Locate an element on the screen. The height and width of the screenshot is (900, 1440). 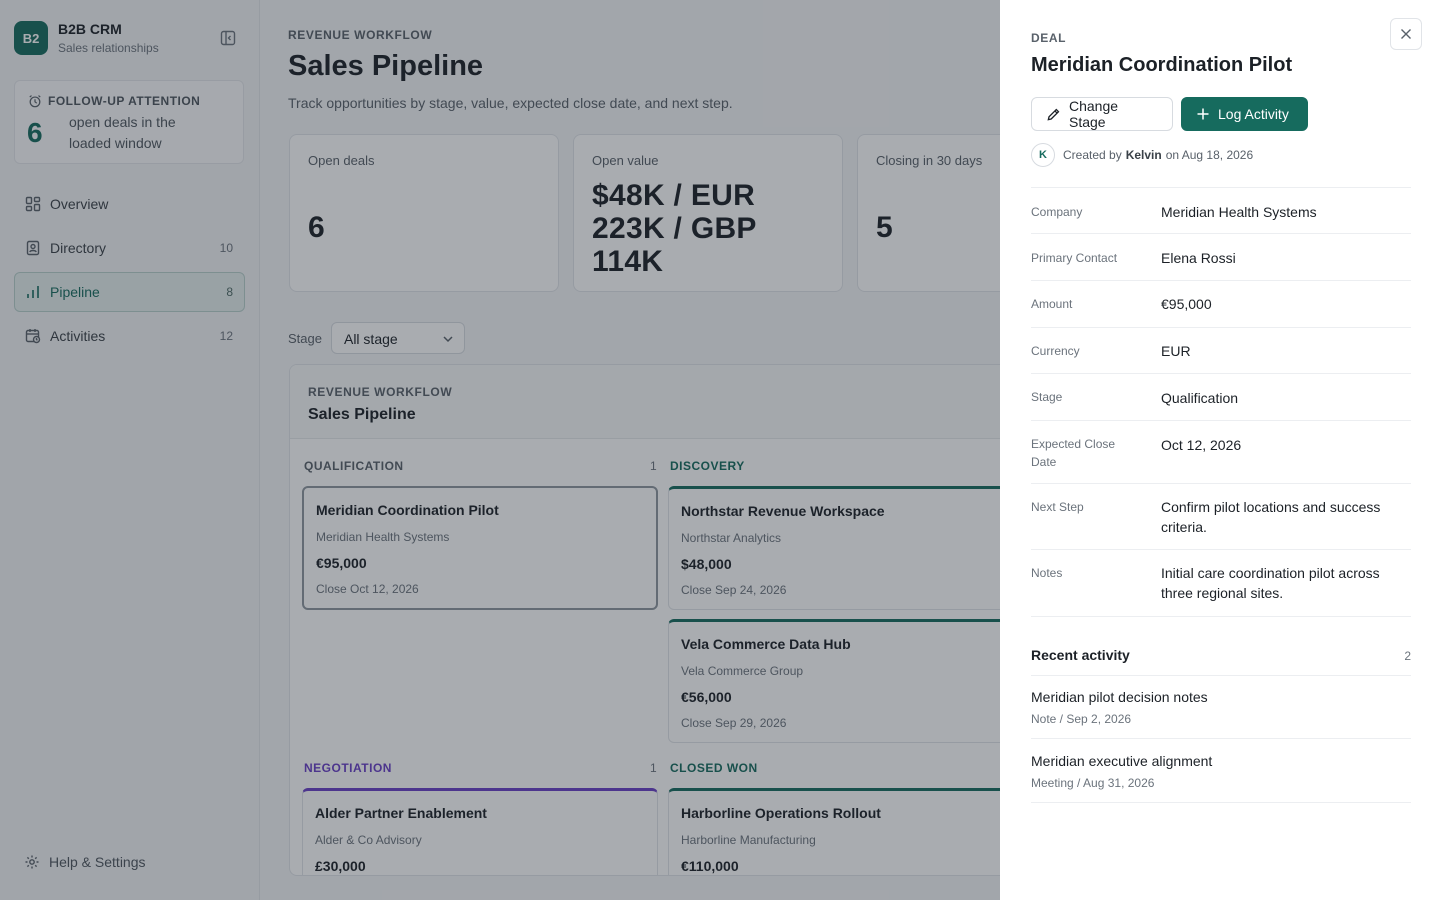
detail-label: Amount is located at coordinates (1052, 304).